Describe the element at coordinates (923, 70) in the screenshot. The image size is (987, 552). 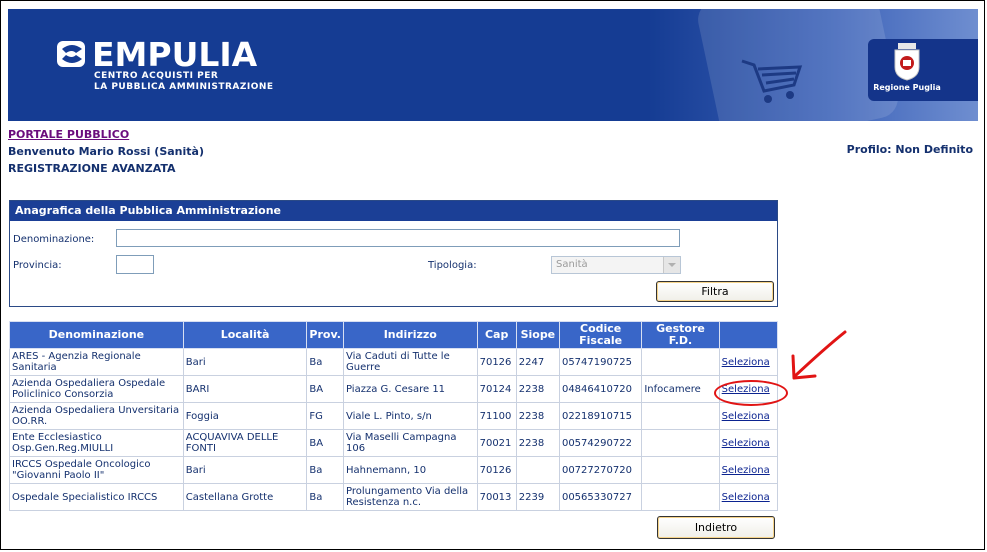
I see `region-logo-box: Regione Puglia` at that location.